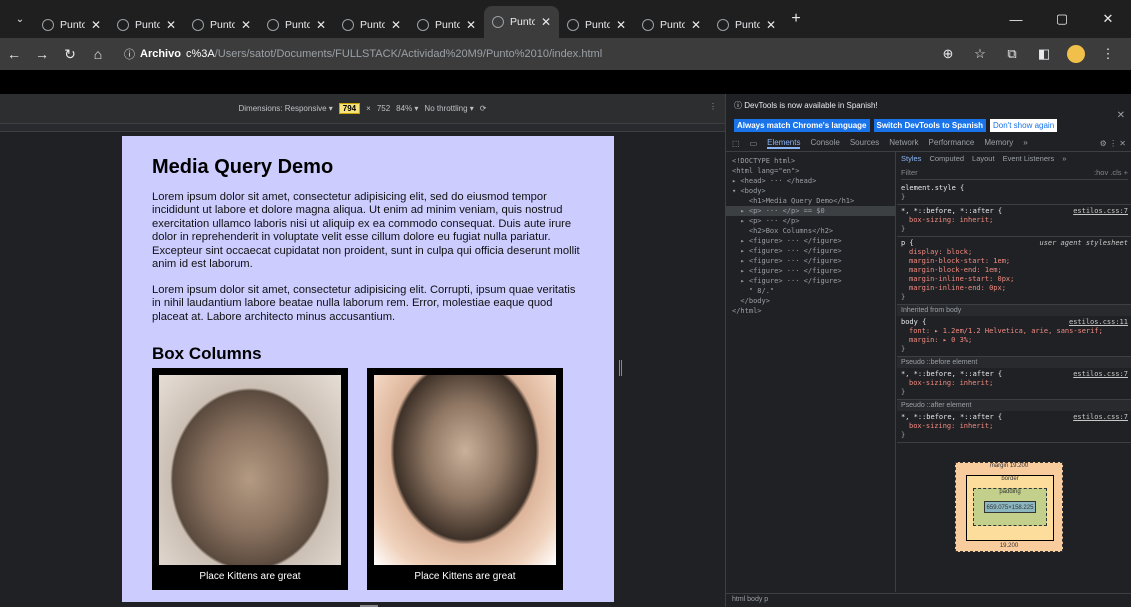  I want to click on zoom-icon: ⊕, so click(948, 54).